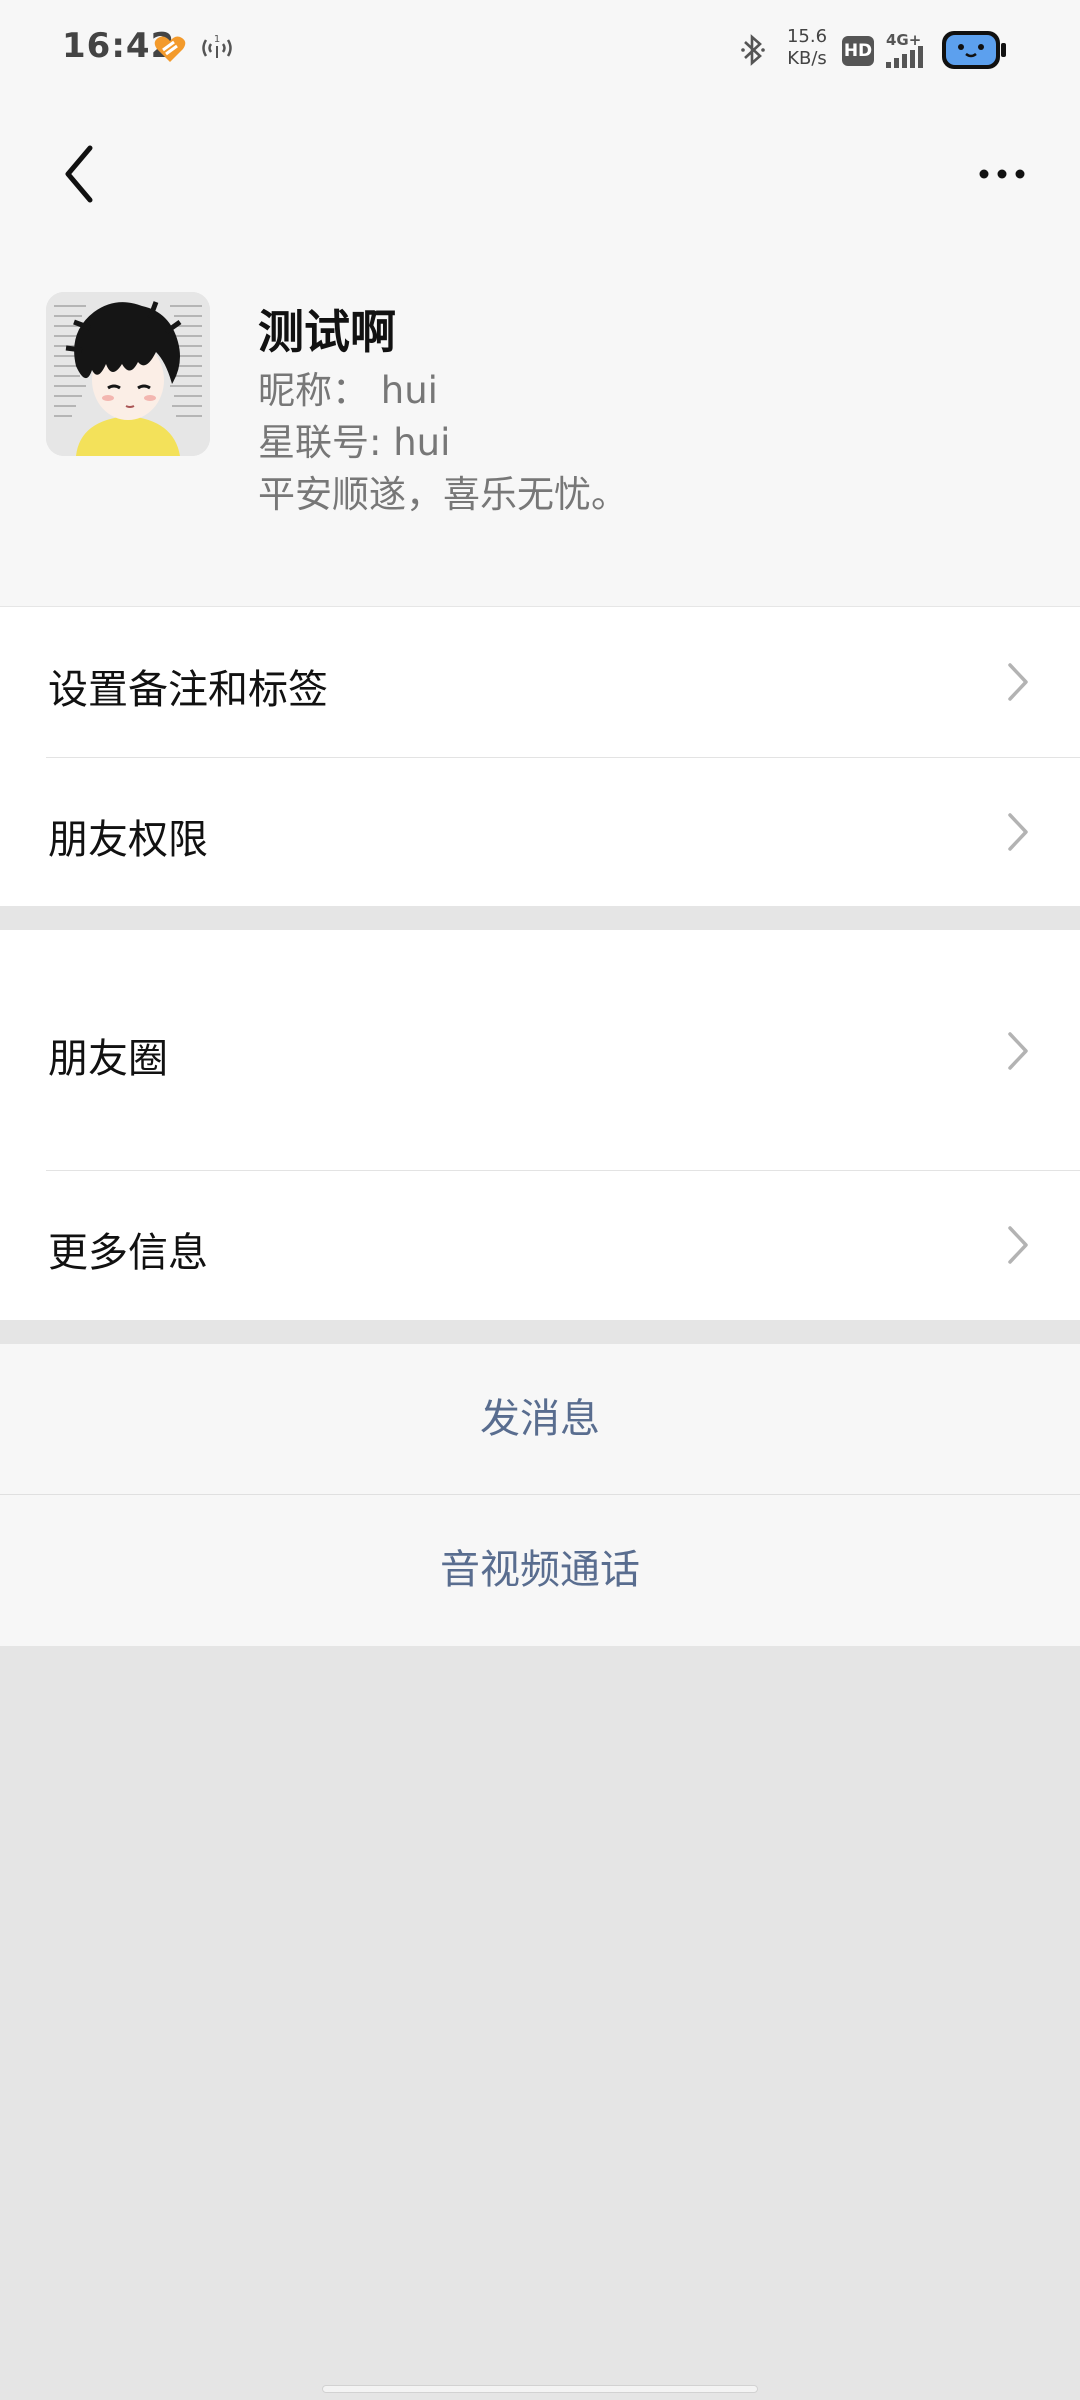 The image size is (1080, 2400). I want to click on status-bar: 16:42 1 15.6 KB/s HD 4G+, so click(540, 50).